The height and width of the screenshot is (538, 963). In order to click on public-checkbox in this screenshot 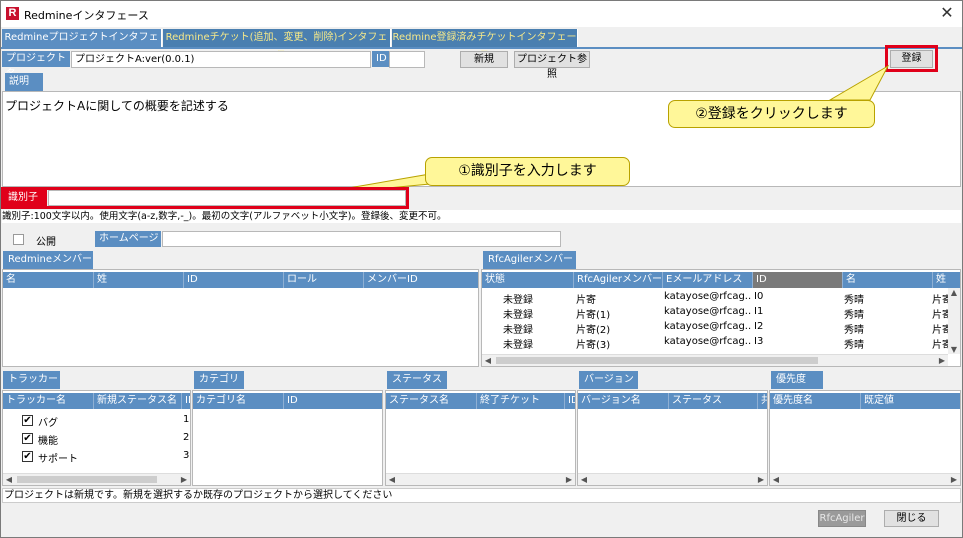, I will do `click(18, 239)`.